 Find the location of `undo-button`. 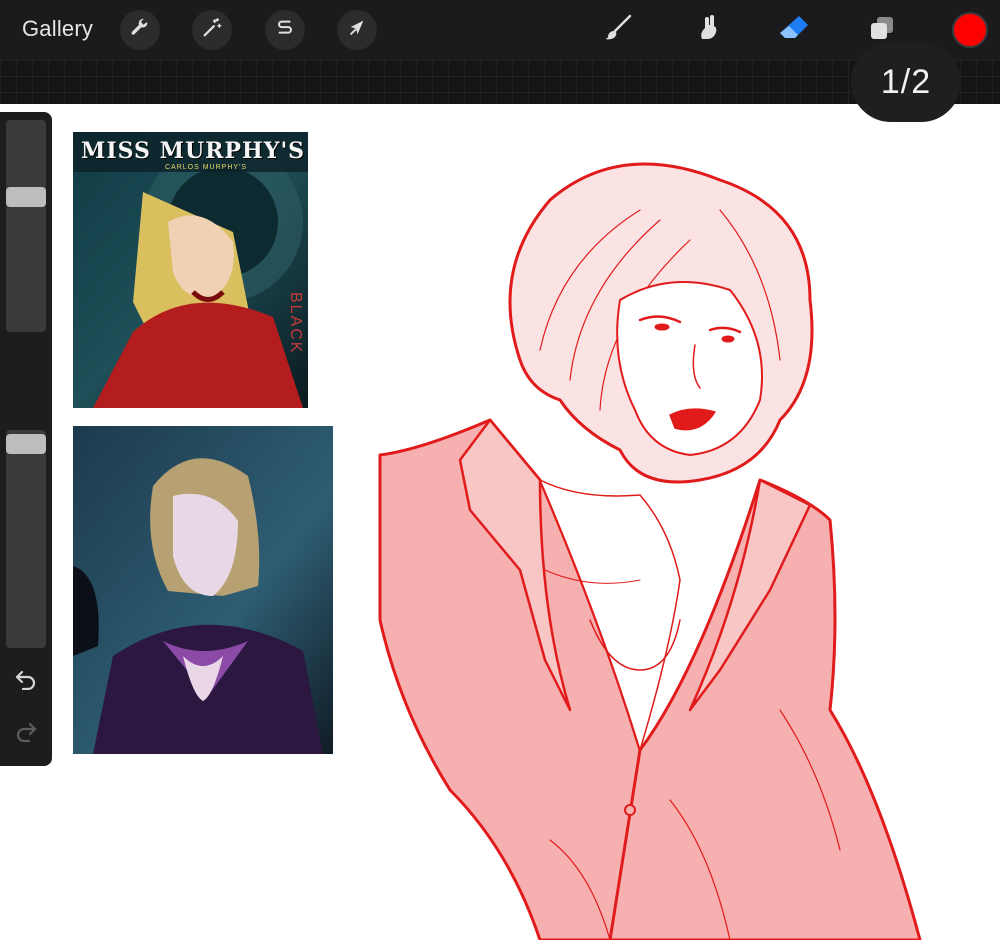

undo-button is located at coordinates (26, 681).